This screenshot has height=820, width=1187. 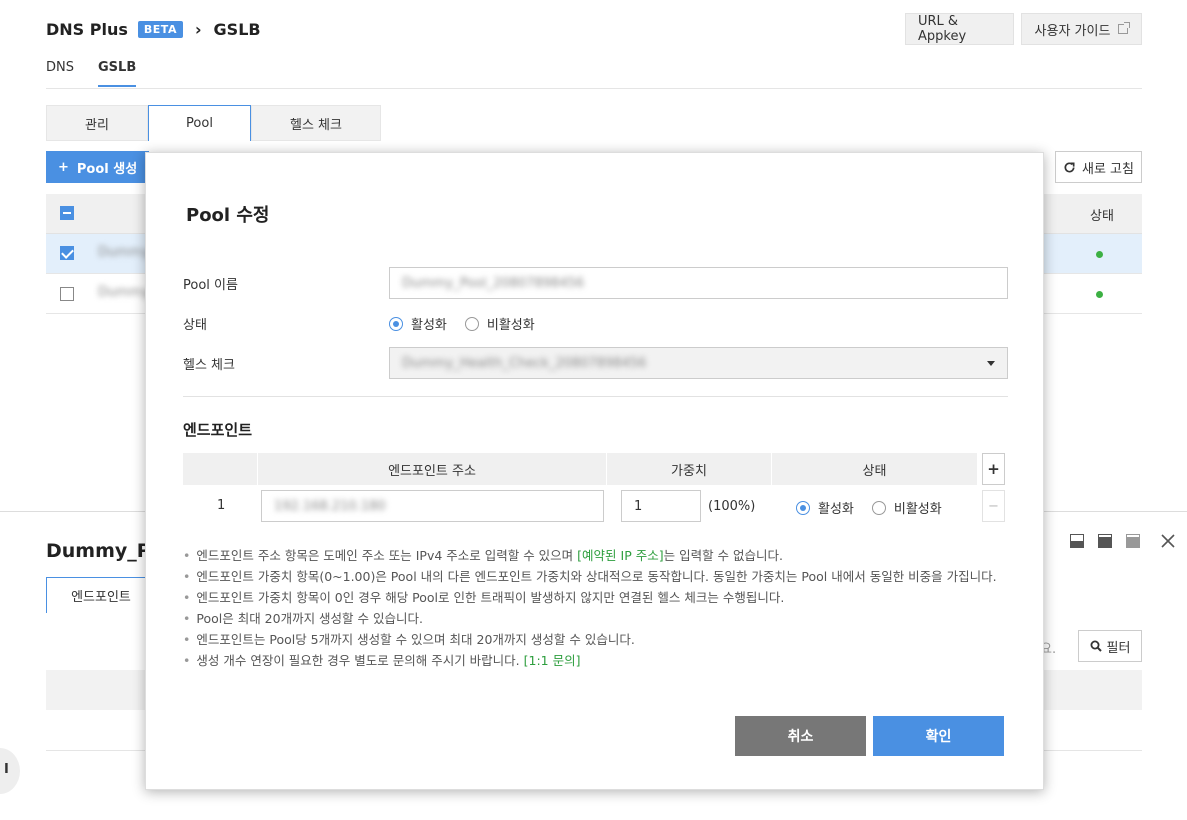 What do you see at coordinates (209, 365) in the screenshot?
I see `health-check-label: 헬스 체크` at bounding box center [209, 365].